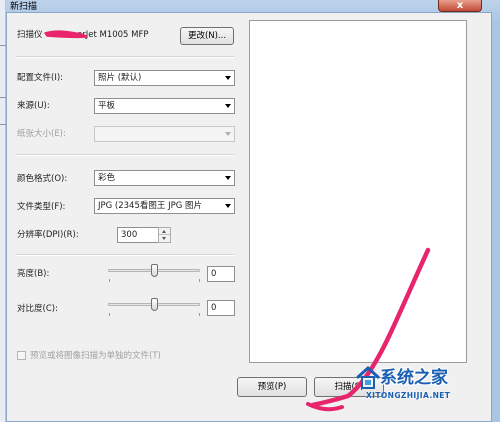 The width and height of the screenshot is (500, 422). What do you see at coordinates (37, 309) in the screenshot?
I see `contrast-label: 对比度(C):` at bounding box center [37, 309].